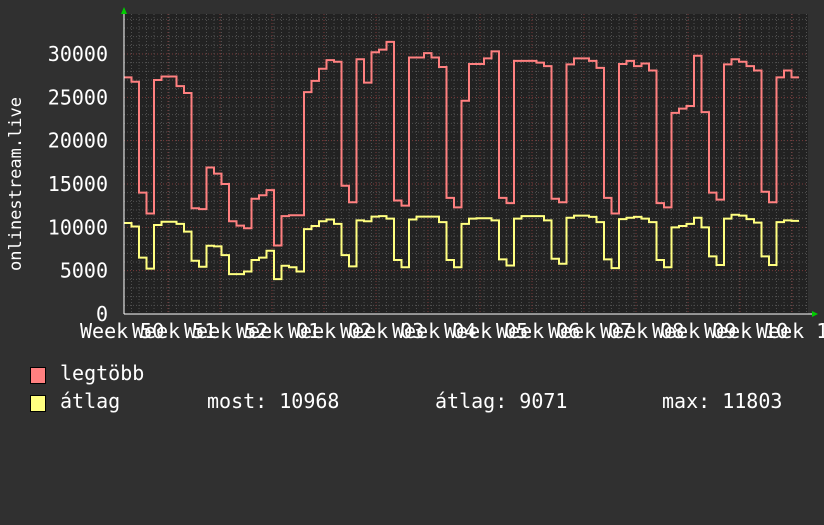  What do you see at coordinates (78, 141) in the screenshot?
I see `y-tick-label: 20000` at bounding box center [78, 141].